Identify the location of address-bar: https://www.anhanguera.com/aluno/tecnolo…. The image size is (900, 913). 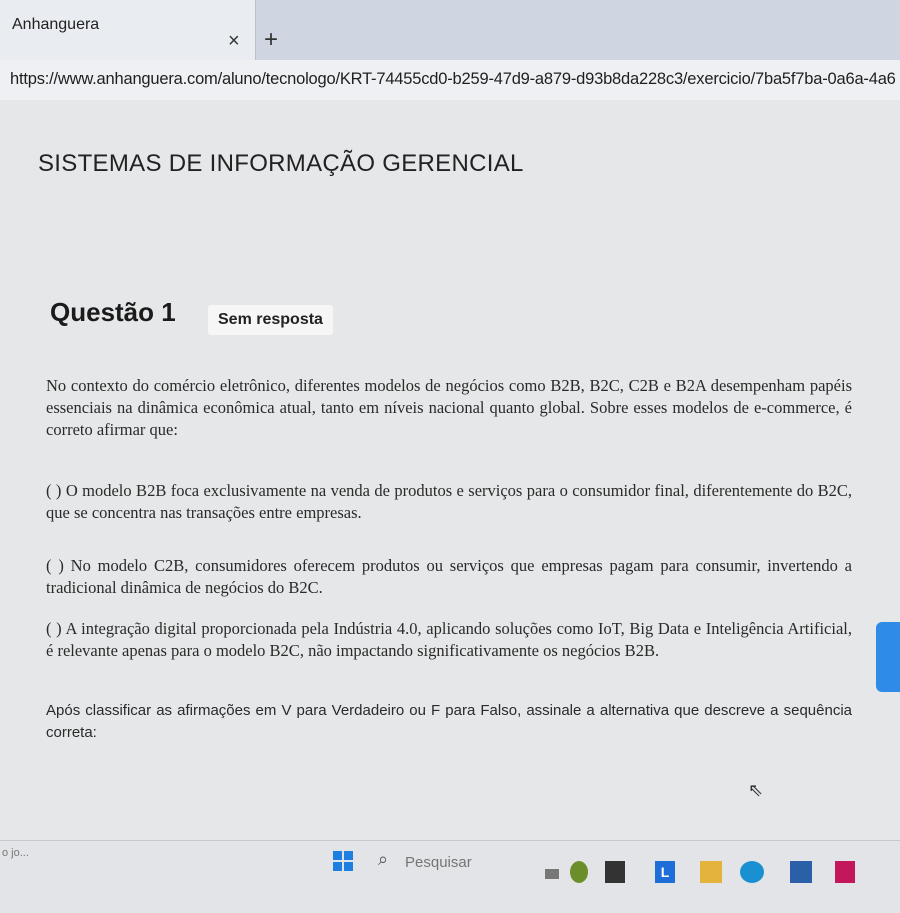
(450, 80).